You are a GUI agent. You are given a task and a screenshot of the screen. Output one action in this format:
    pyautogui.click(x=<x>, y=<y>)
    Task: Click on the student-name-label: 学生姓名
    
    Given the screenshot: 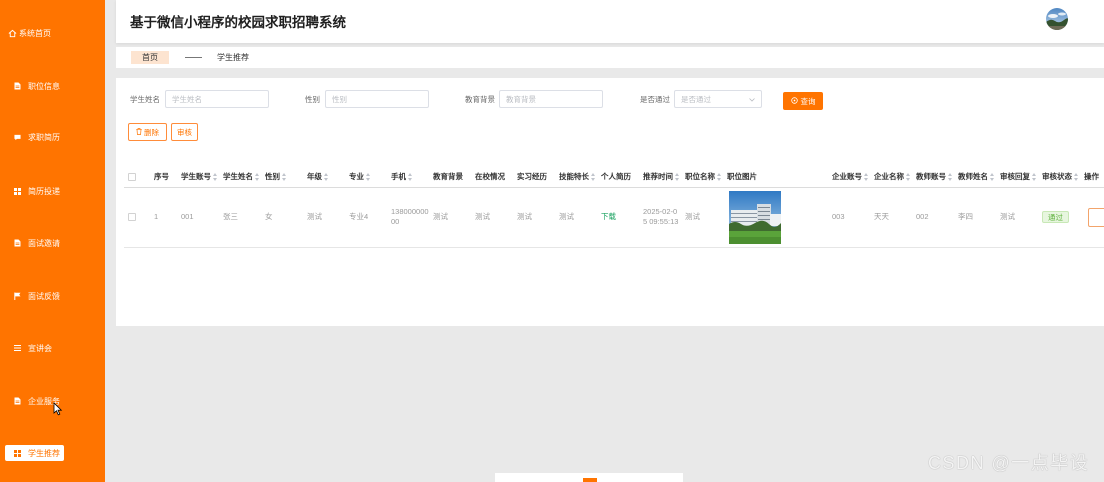 What is the action you would take?
    pyautogui.click(x=145, y=99)
    